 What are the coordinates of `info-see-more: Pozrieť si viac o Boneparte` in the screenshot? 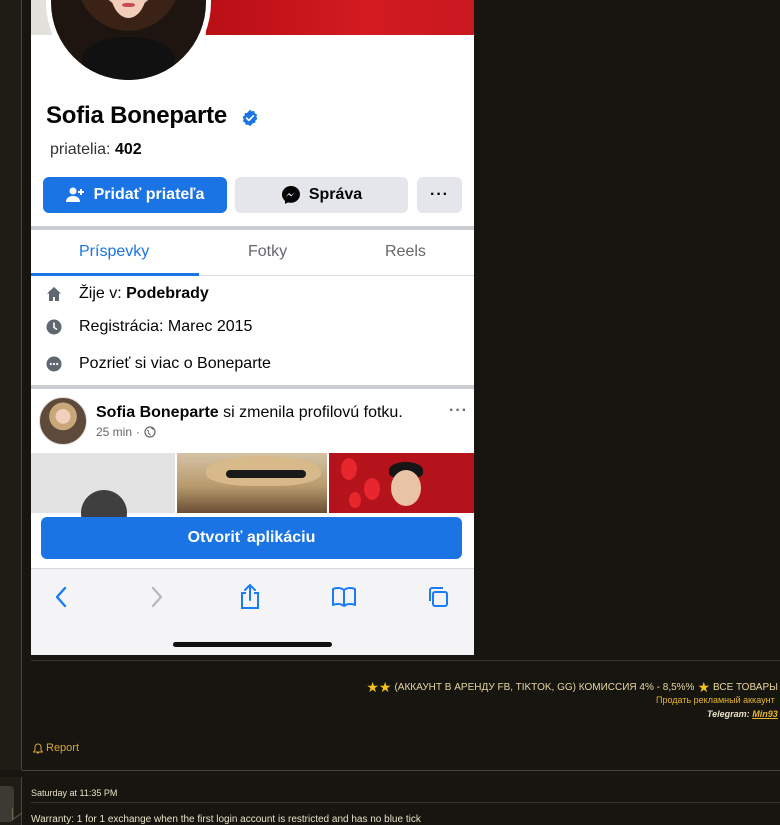 It's located at (158, 364).